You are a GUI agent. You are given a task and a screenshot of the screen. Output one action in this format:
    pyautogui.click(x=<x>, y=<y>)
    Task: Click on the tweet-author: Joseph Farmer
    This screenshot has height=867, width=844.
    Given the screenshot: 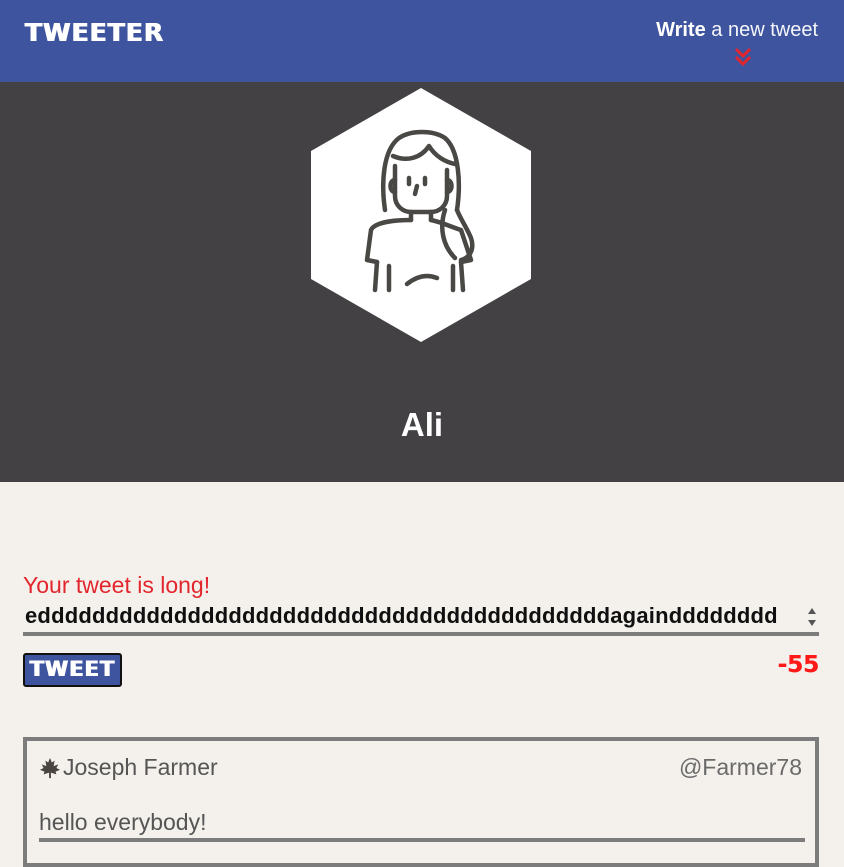 What is the action you would take?
    pyautogui.click(x=128, y=767)
    